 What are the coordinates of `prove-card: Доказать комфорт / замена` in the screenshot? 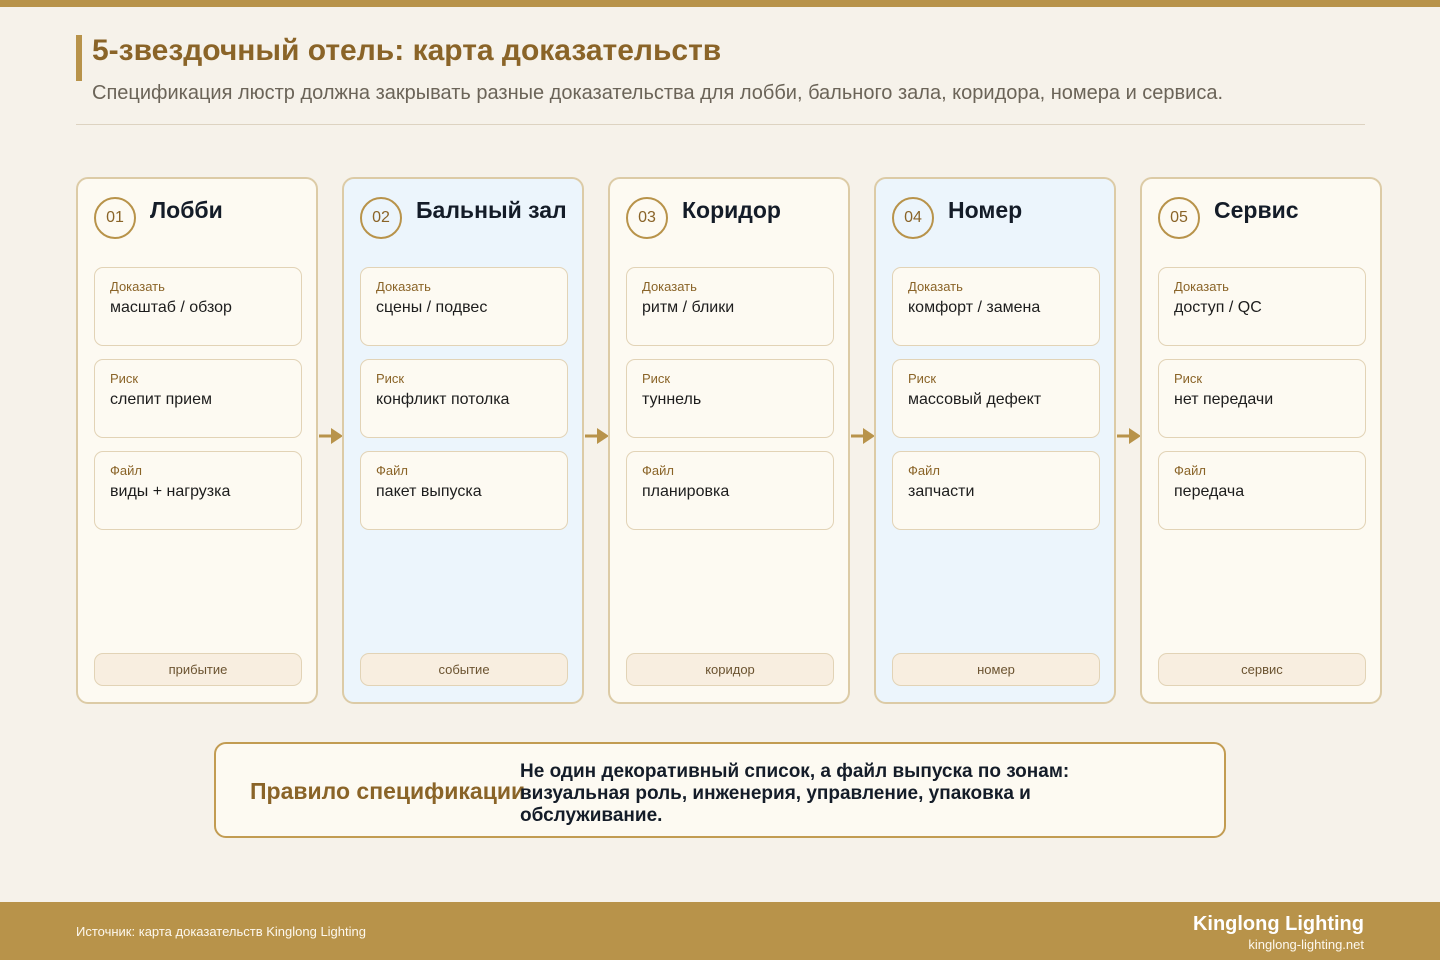 It's located at (996, 306).